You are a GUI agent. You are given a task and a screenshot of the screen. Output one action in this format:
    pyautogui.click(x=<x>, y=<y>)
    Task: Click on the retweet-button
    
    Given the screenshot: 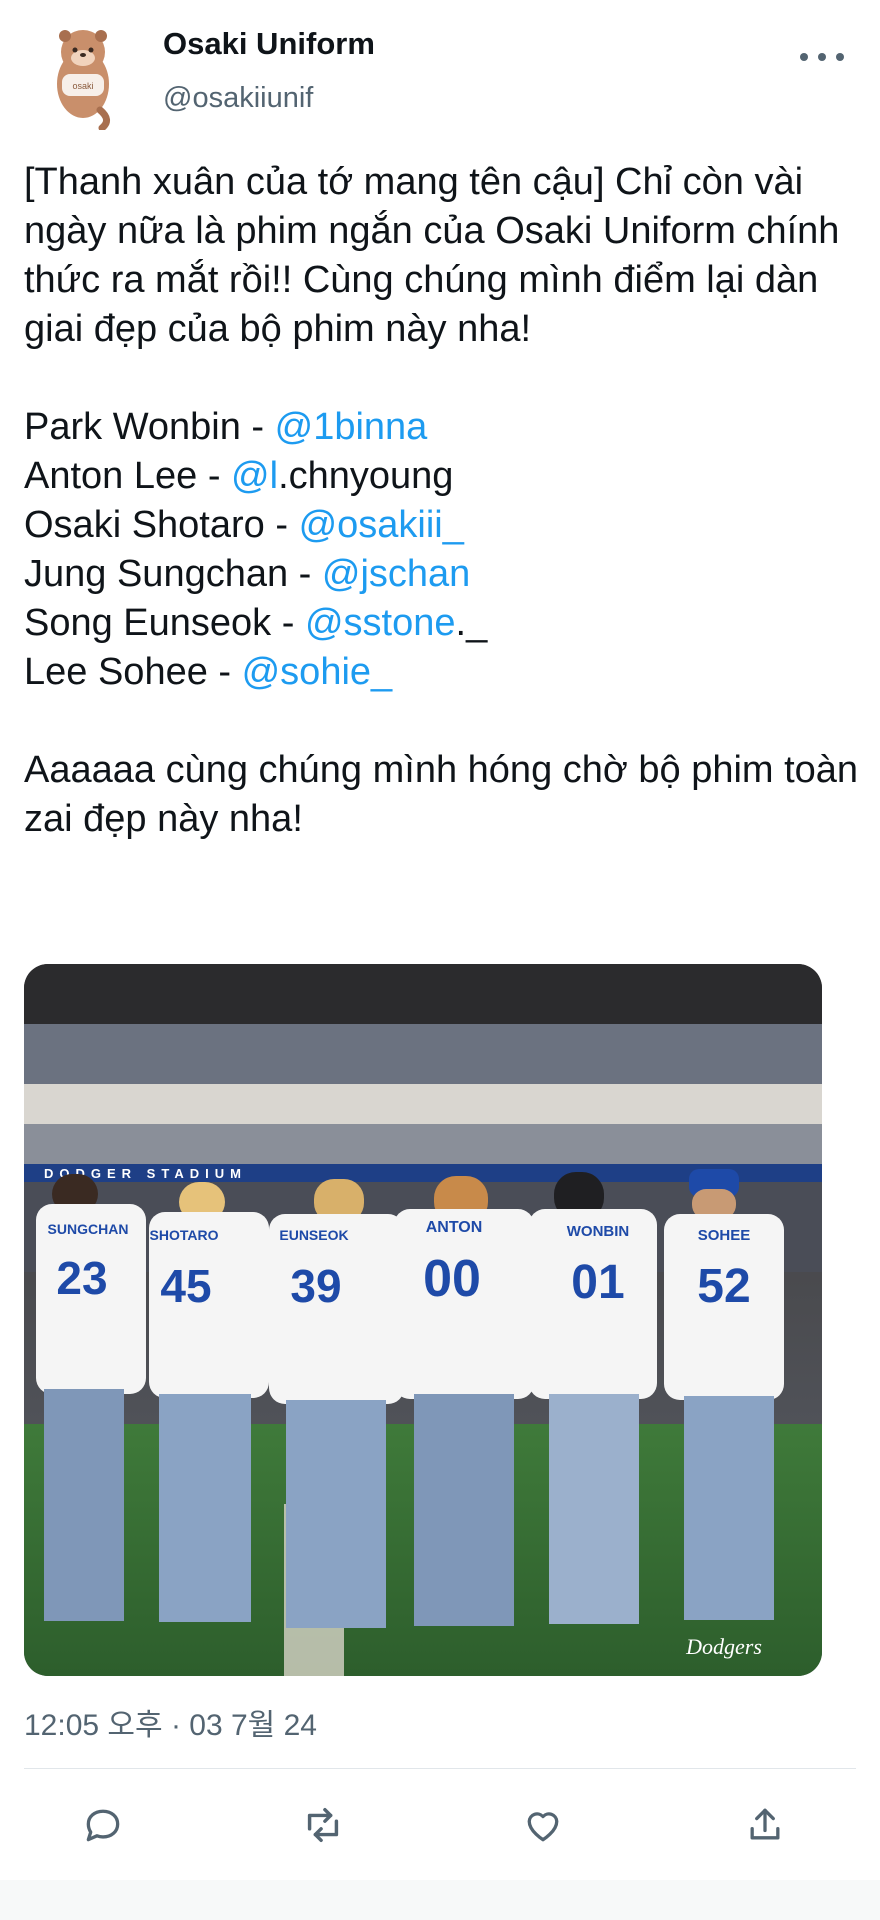 What is the action you would take?
    pyautogui.click(x=323, y=1825)
    